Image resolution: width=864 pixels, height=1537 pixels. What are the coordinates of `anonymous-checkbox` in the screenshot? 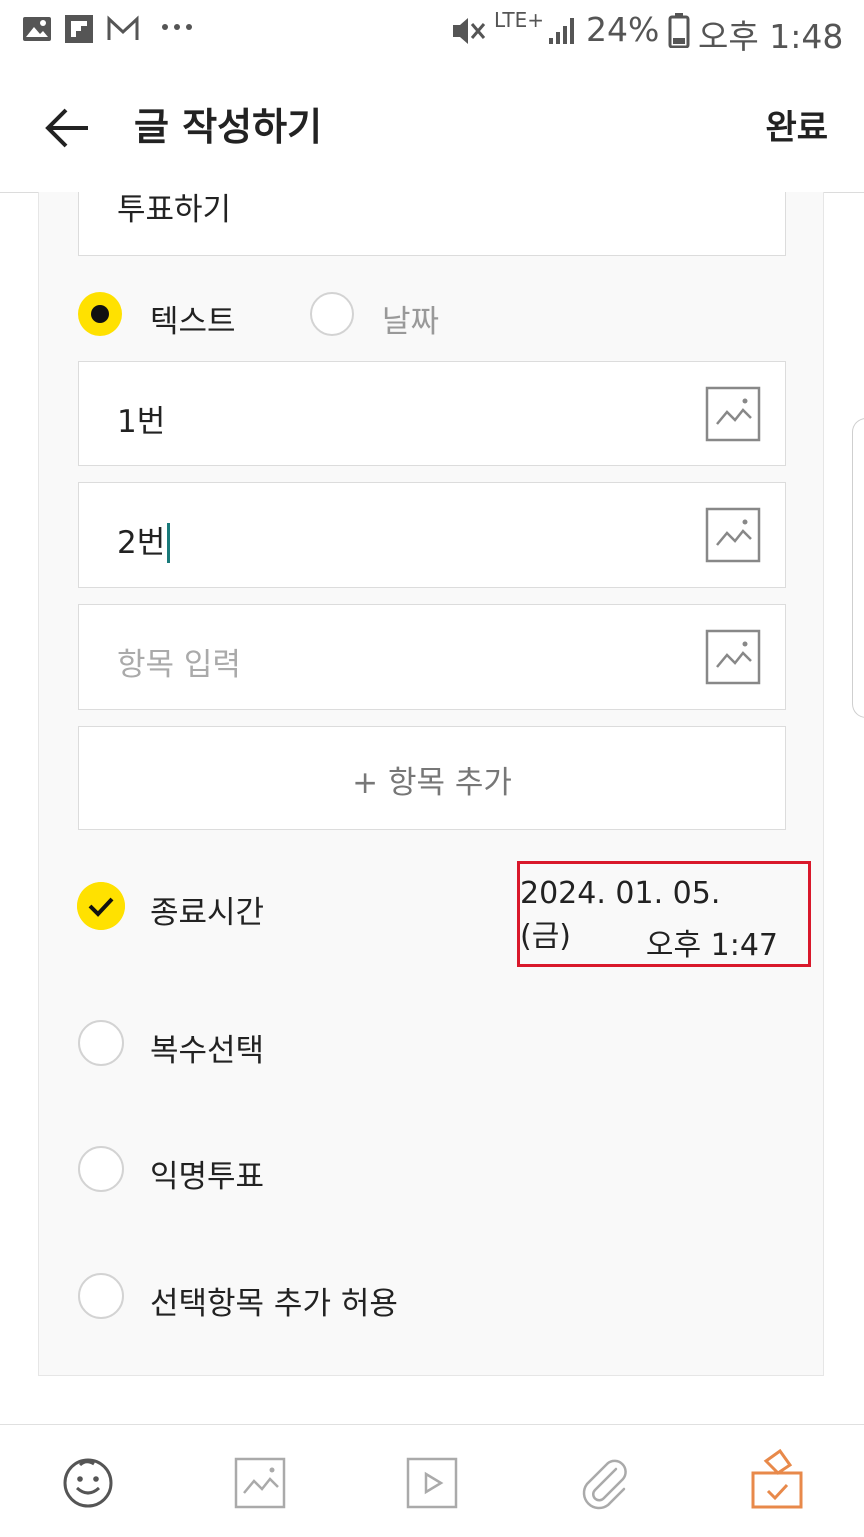 It's located at (101, 1169).